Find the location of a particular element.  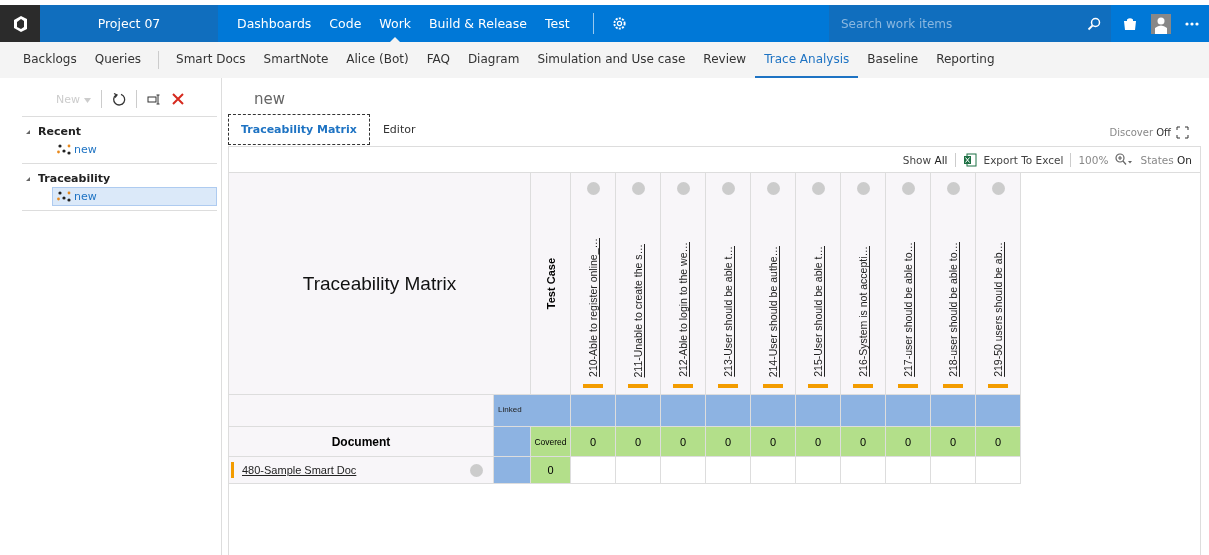

settings-icon is located at coordinates (619, 23).